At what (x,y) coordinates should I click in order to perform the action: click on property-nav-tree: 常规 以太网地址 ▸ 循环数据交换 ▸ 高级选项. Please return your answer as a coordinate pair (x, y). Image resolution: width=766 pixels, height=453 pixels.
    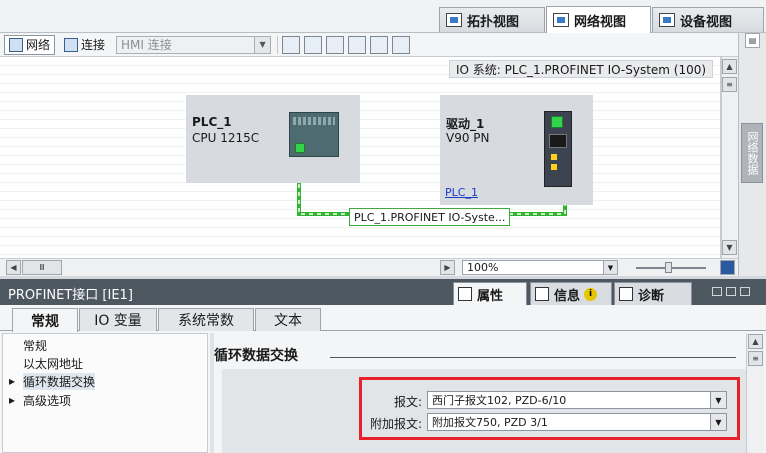
    Looking at the image, I should click on (105, 393).